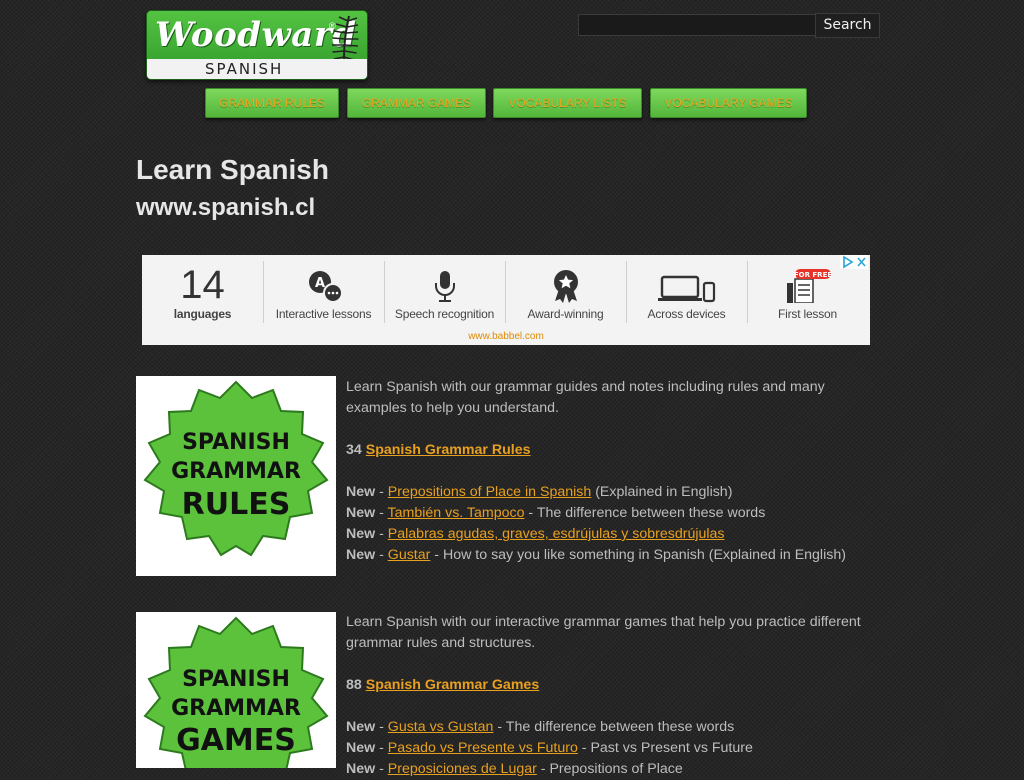 This screenshot has height=780, width=1024. What do you see at coordinates (847, 25) in the screenshot?
I see `search-button: Search` at bounding box center [847, 25].